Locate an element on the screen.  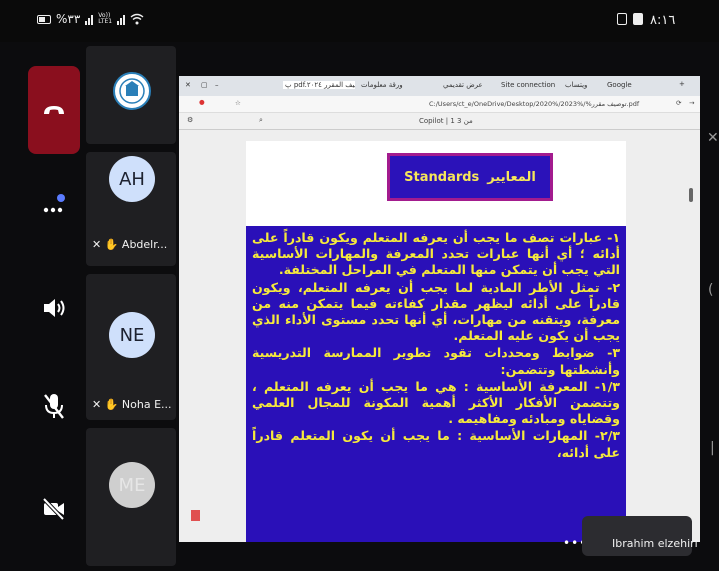
pdf-toolbar: Copilot | 1 من 3 ⌕ ⚙ is located at coordinates (439, 121).